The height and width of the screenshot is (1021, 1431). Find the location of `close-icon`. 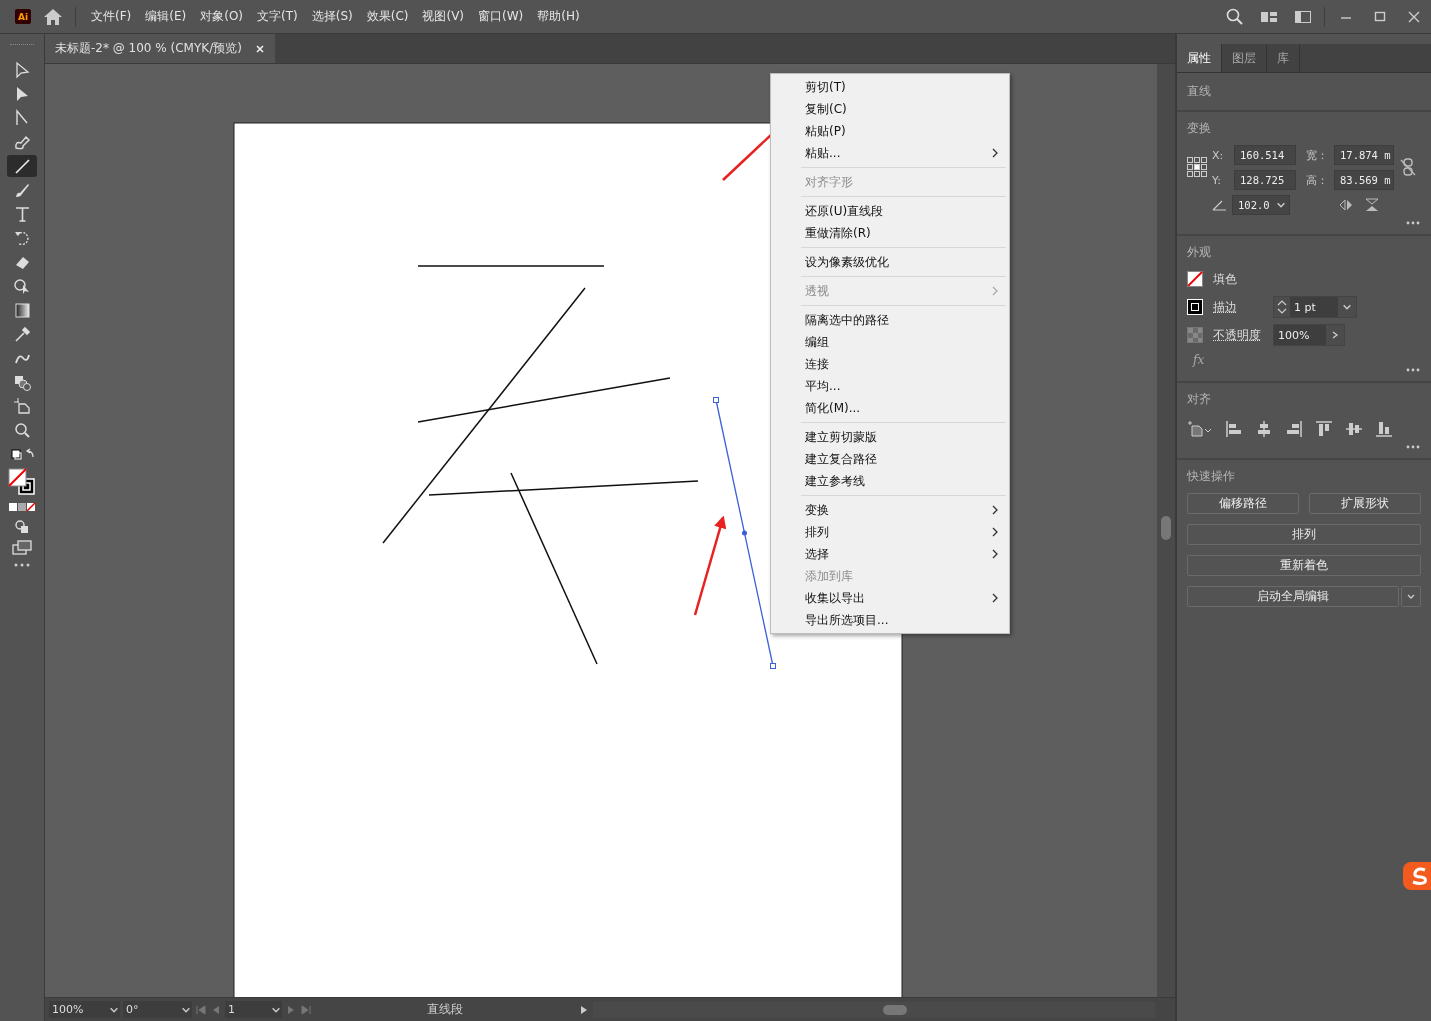

close-icon is located at coordinates (259, 48).